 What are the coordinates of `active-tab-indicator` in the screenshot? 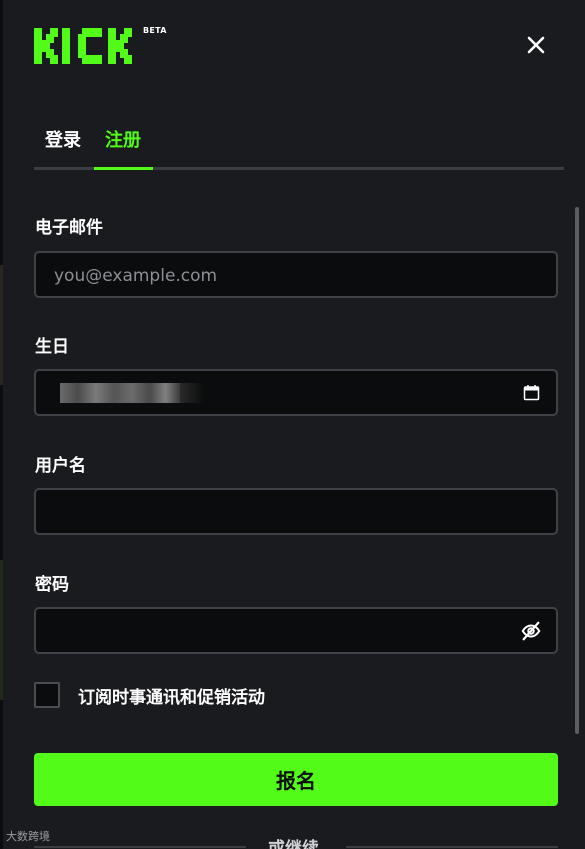 It's located at (123, 168).